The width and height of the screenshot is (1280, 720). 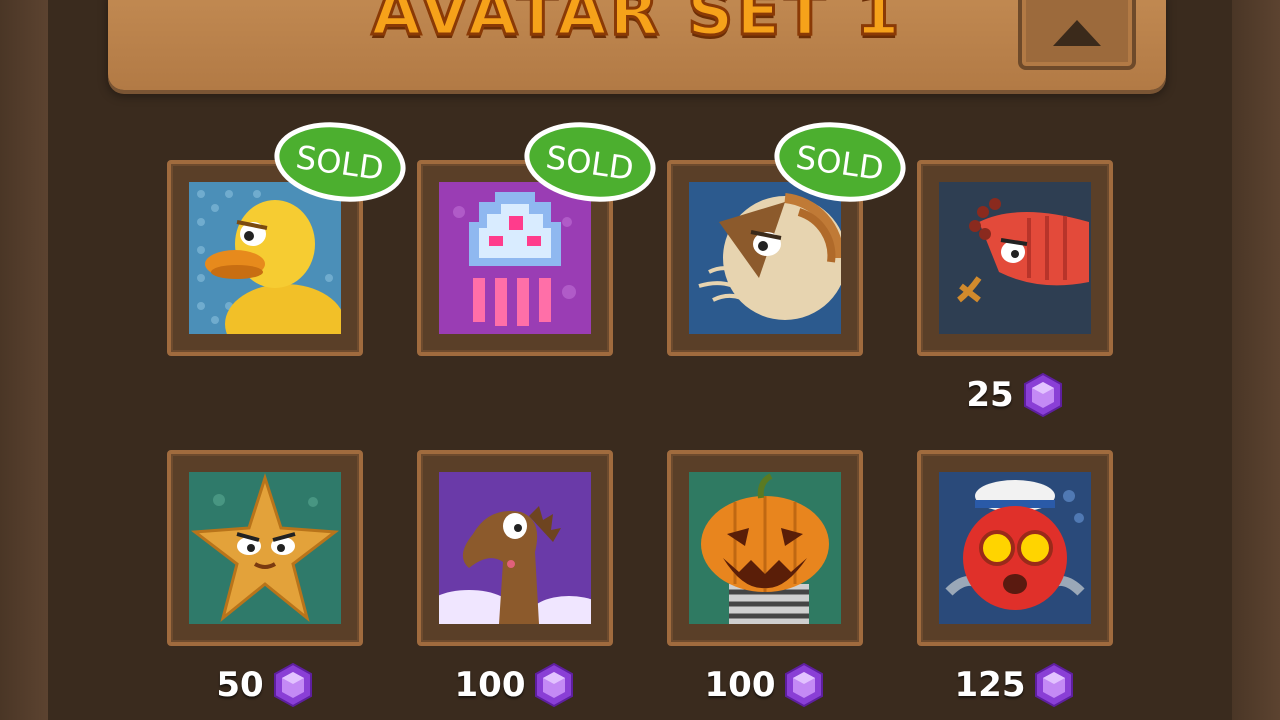 What do you see at coordinates (990, 685) in the screenshot?
I see `price-value: 125` at bounding box center [990, 685].